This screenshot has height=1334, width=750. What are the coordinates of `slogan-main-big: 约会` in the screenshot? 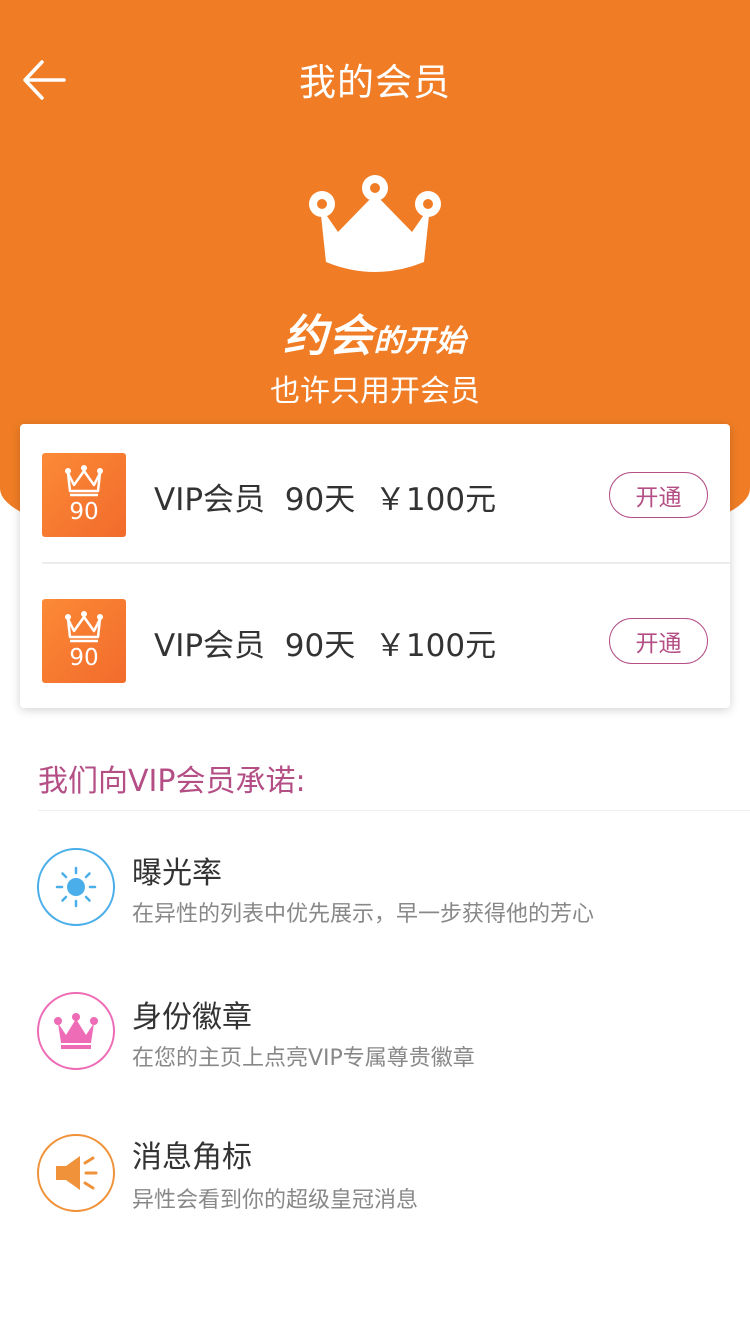 It's located at (328, 336).